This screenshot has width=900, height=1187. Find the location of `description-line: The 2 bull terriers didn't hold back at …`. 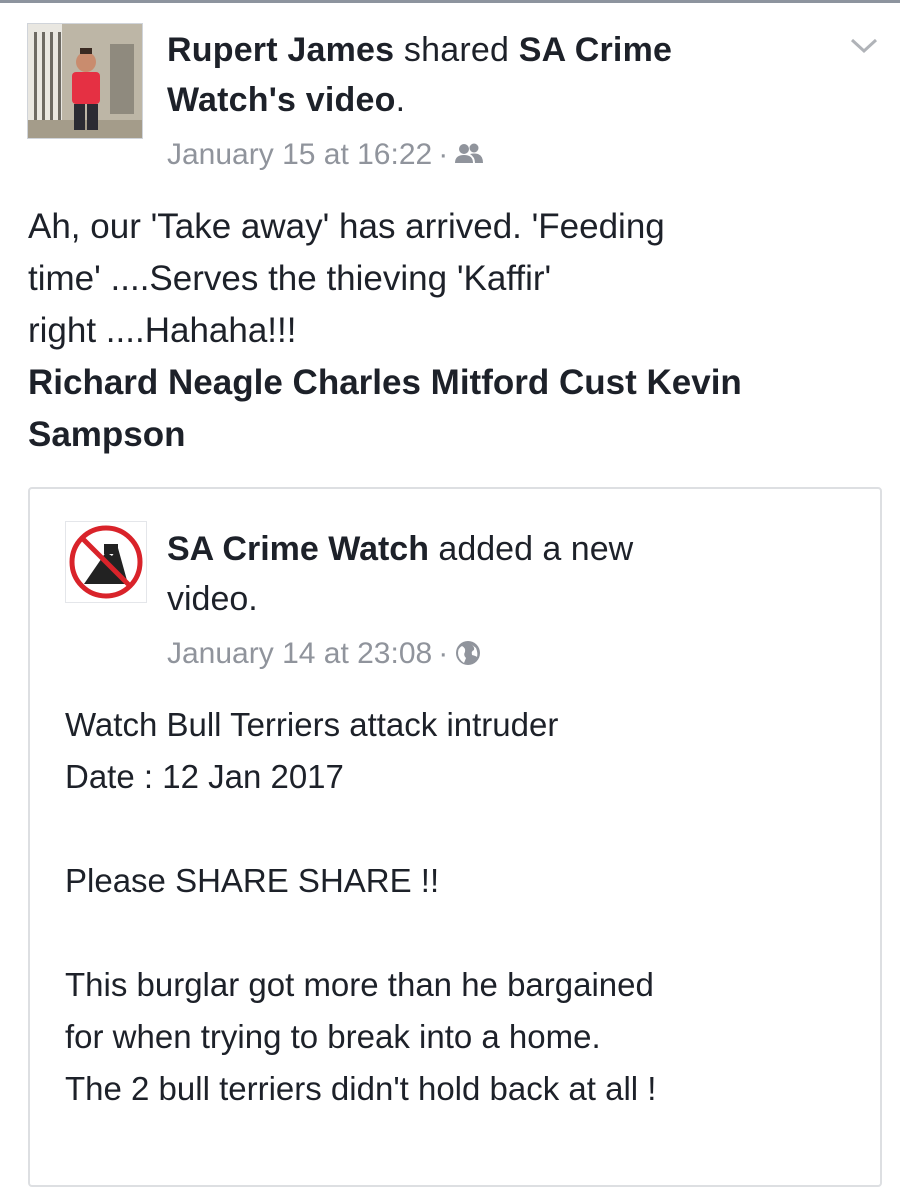

description-line: The 2 bull terriers didn't hold back at … is located at coordinates (361, 1088).